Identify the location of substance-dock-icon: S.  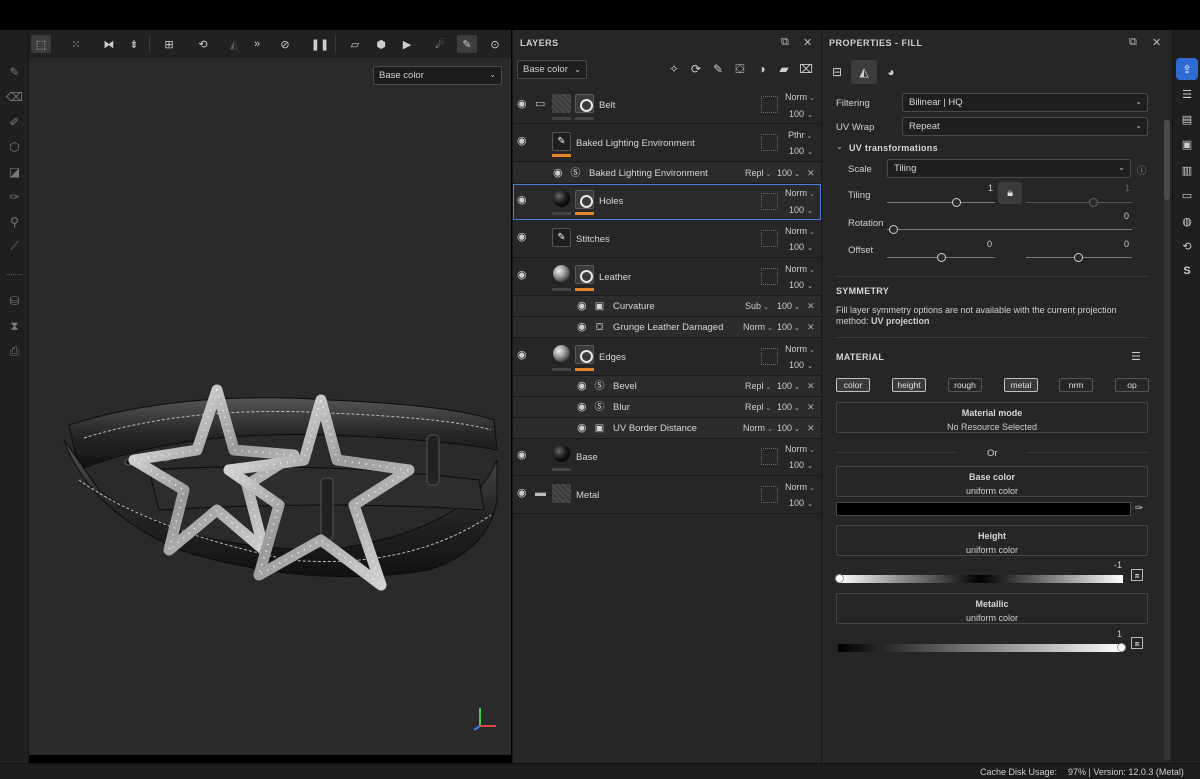
(1187, 271).